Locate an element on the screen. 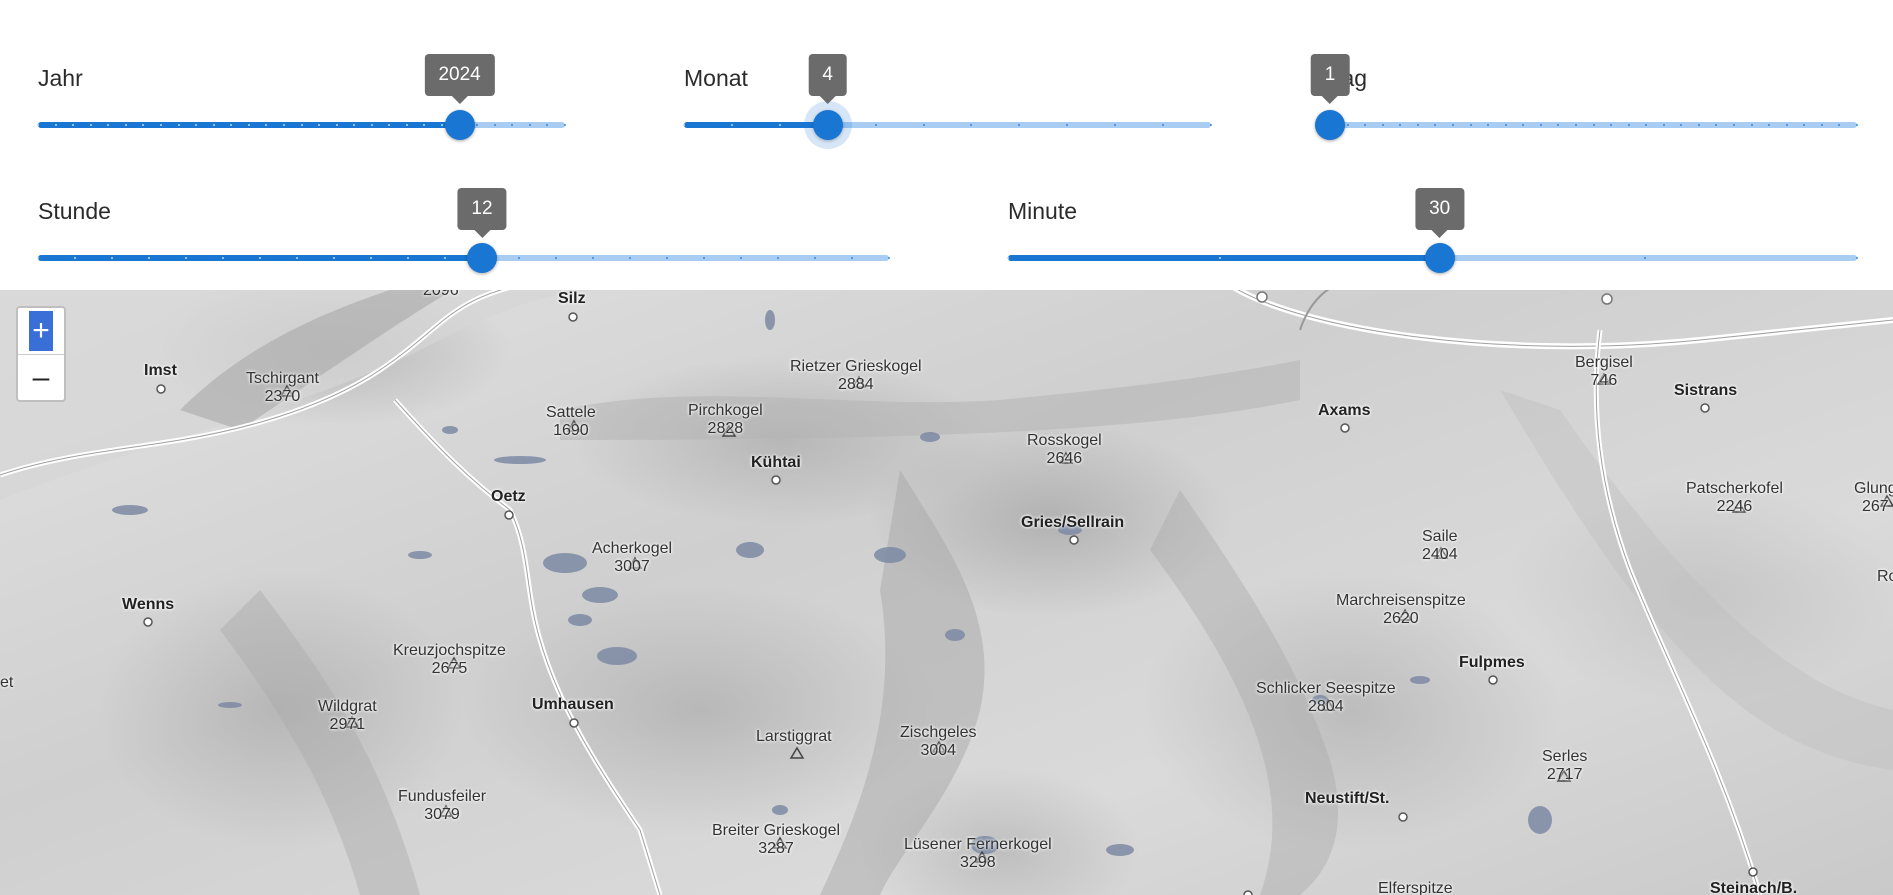 Image resolution: width=1893 pixels, height=895 pixels. peak-label: Saile 2404 is located at coordinates (1440, 545).